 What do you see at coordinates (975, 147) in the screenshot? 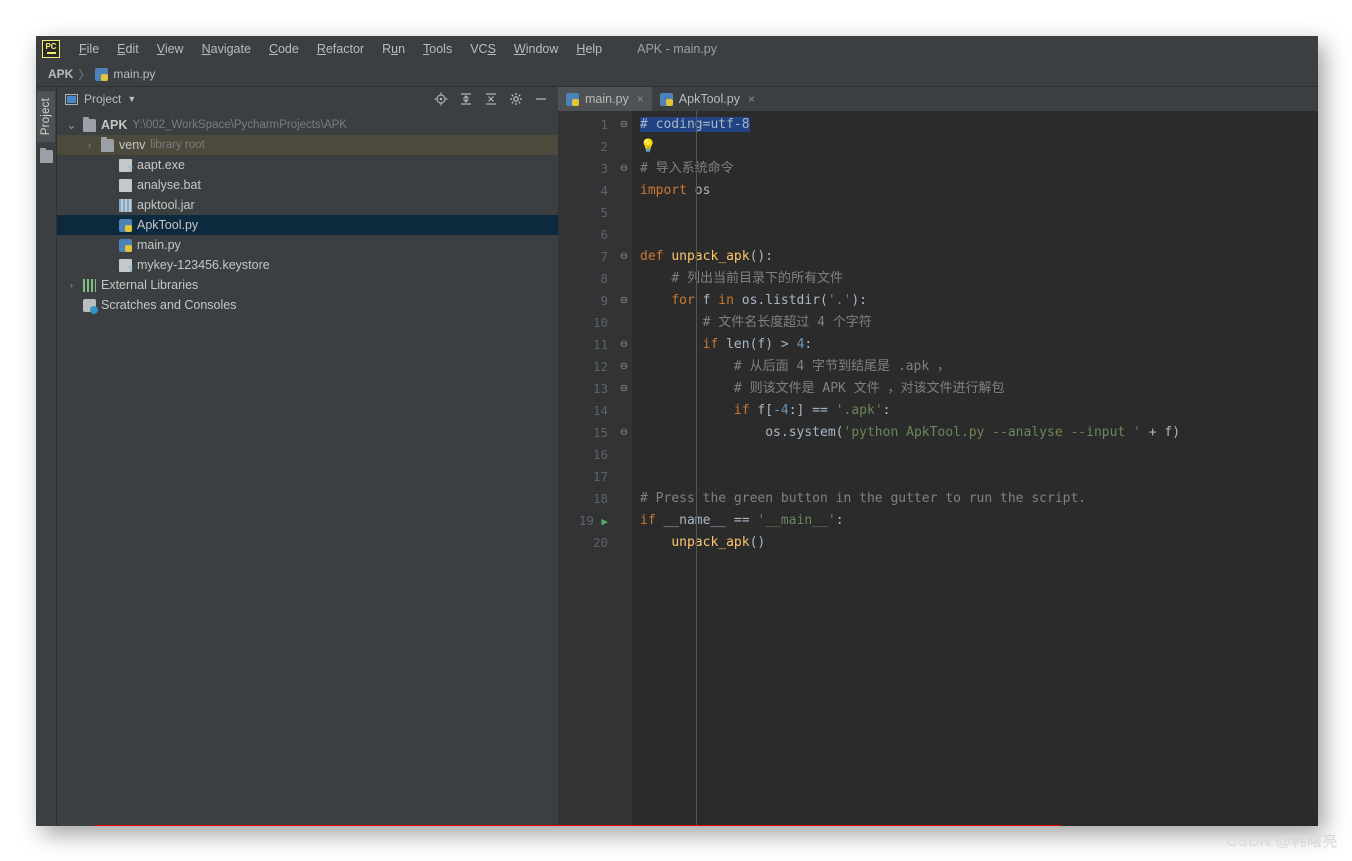
I see `code-line: 💡` at bounding box center [975, 147].